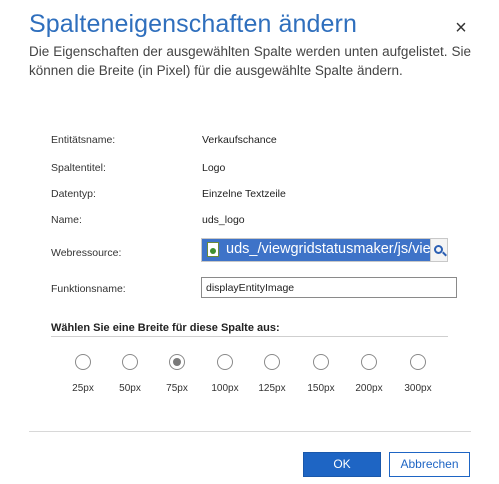 The height and width of the screenshot is (484, 499). I want to click on column-title-label: Spaltentitel:, so click(78, 168).